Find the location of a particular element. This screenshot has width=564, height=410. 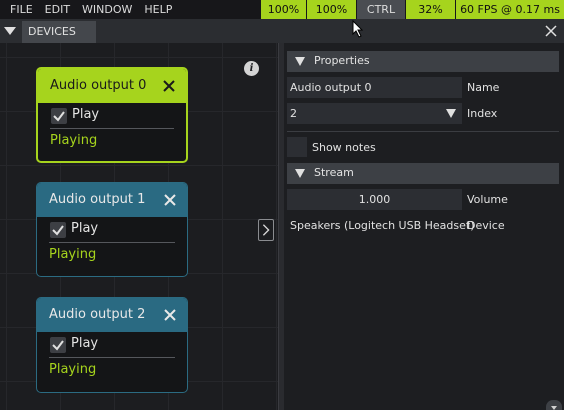

node-audio-output-0: Audio output 0 Play Playing is located at coordinates (112, 115).